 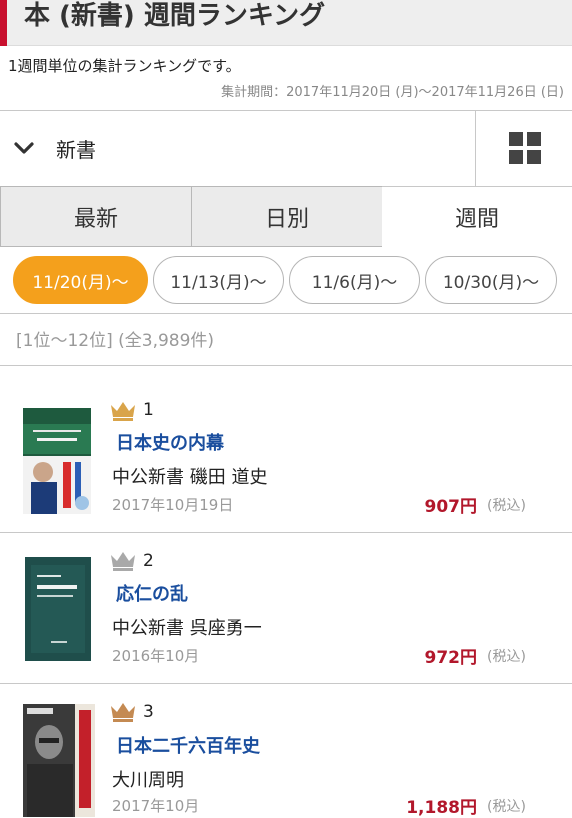 What do you see at coordinates (148, 780) in the screenshot?
I see `publisher-author: 大川周明` at bounding box center [148, 780].